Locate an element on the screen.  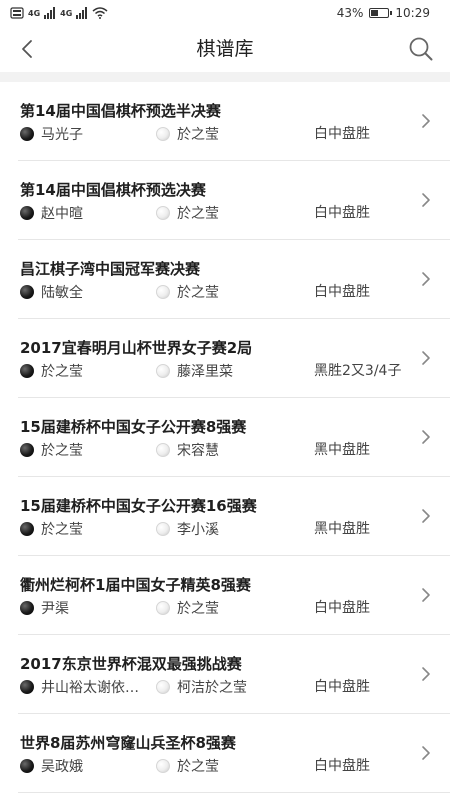
search-button is located at coordinates (421, 49).